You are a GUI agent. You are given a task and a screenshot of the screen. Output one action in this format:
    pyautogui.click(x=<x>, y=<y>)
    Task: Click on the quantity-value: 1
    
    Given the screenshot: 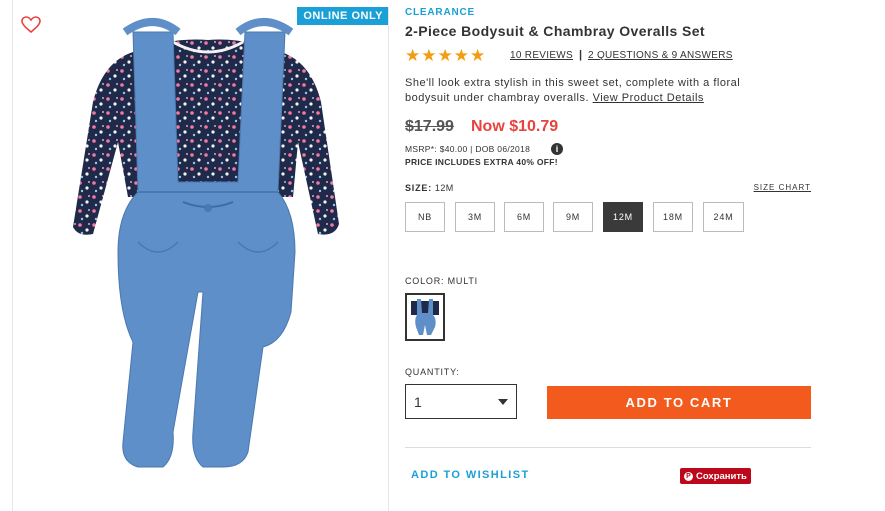 What is the action you would take?
    pyautogui.click(x=418, y=402)
    